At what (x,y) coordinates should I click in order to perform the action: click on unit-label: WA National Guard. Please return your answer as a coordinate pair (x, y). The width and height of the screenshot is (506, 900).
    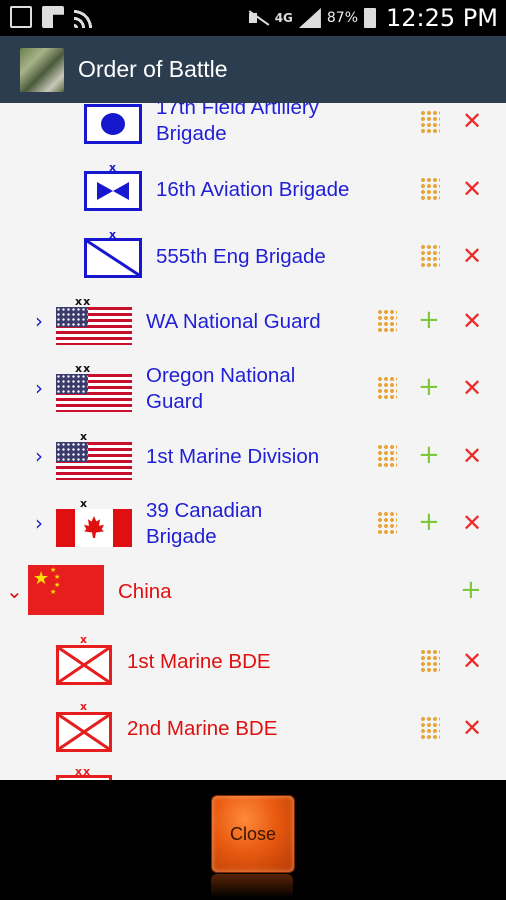
    Looking at the image, I should click on (233, 321).